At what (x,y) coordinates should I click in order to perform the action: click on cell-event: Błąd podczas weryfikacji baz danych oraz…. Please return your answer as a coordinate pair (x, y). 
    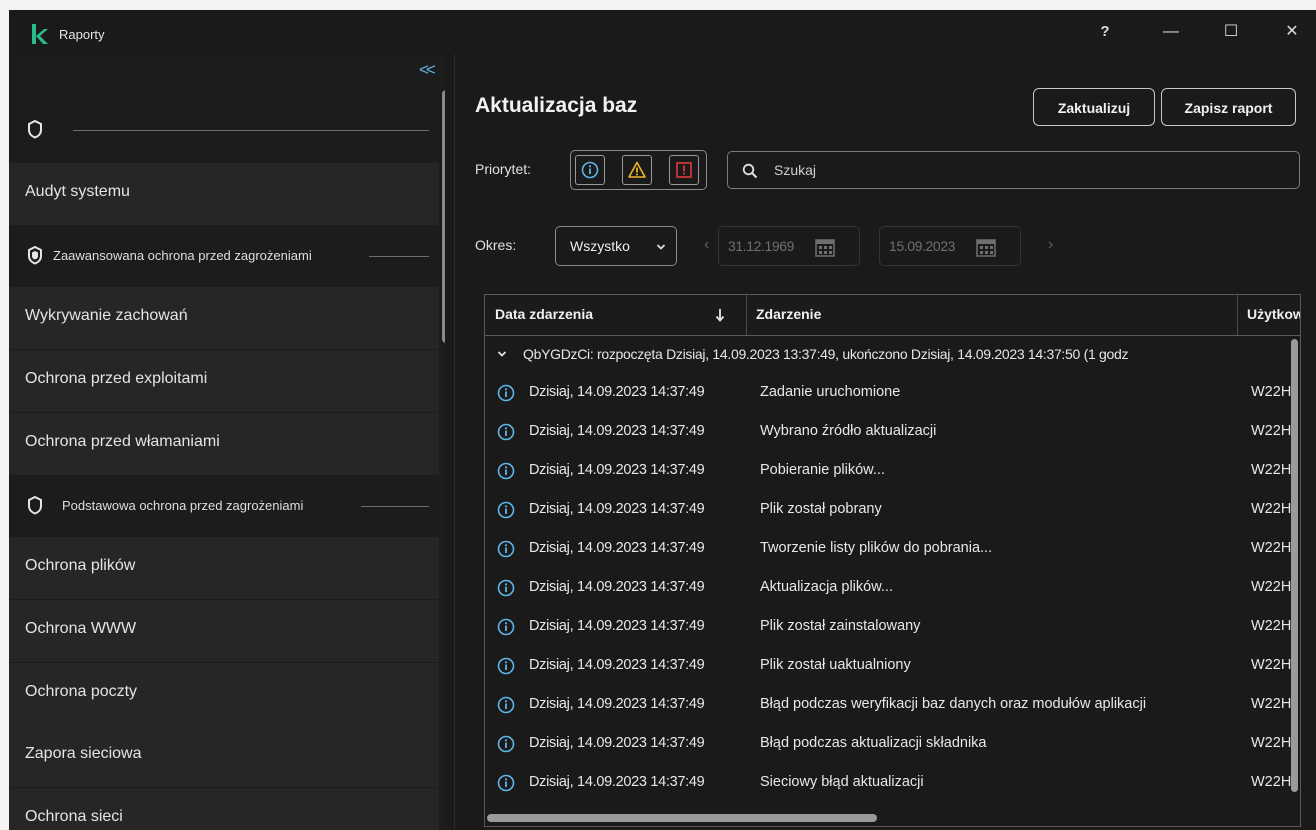
    Looking at the image, I should click on (953, 704).